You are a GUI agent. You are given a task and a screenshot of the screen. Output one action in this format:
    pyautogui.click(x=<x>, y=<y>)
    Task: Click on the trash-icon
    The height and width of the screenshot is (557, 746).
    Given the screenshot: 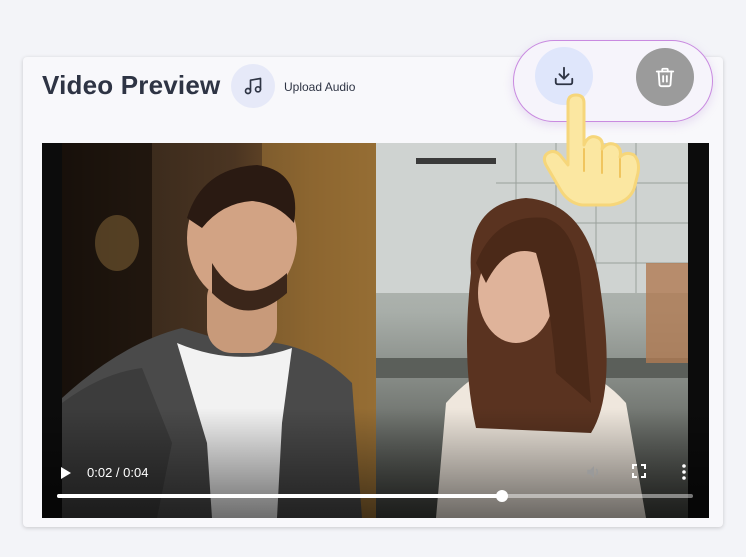 What is the action you would take?
    pyautogui.click(x=665, y=77)
    